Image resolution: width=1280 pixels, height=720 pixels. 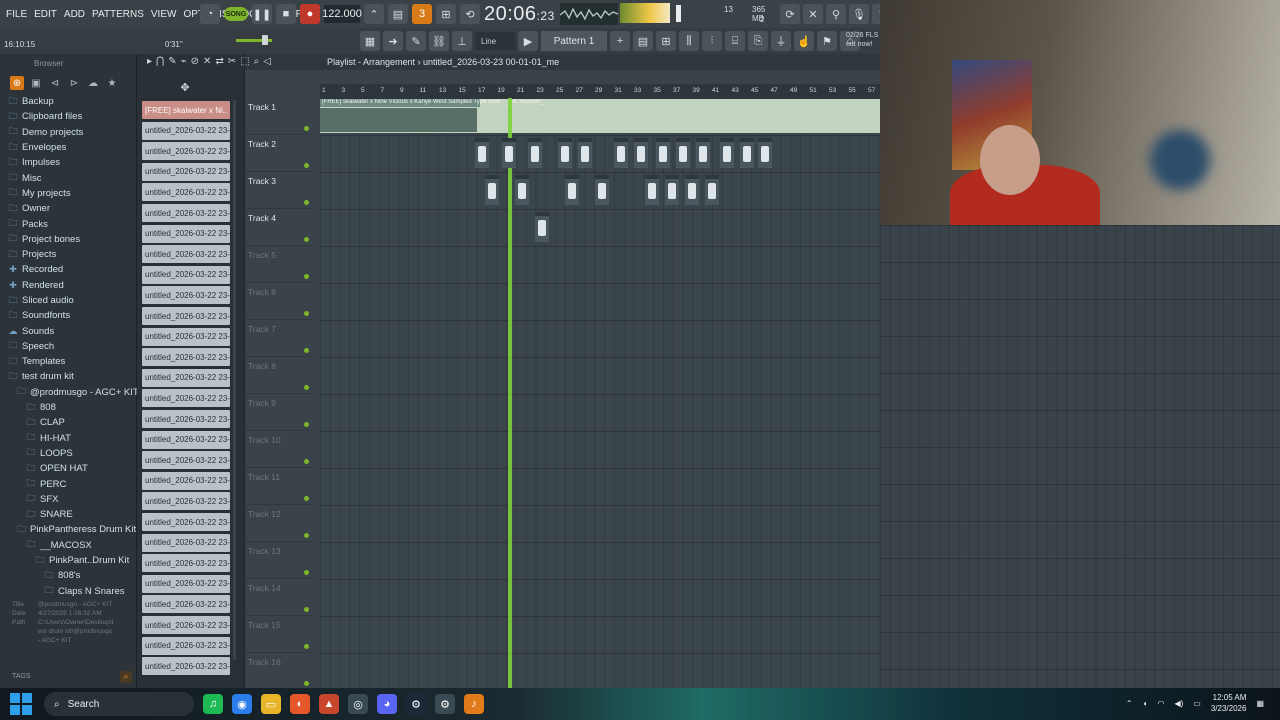 I want to click on browser-item: 🗀 PERC, so click(x=68, y=483).